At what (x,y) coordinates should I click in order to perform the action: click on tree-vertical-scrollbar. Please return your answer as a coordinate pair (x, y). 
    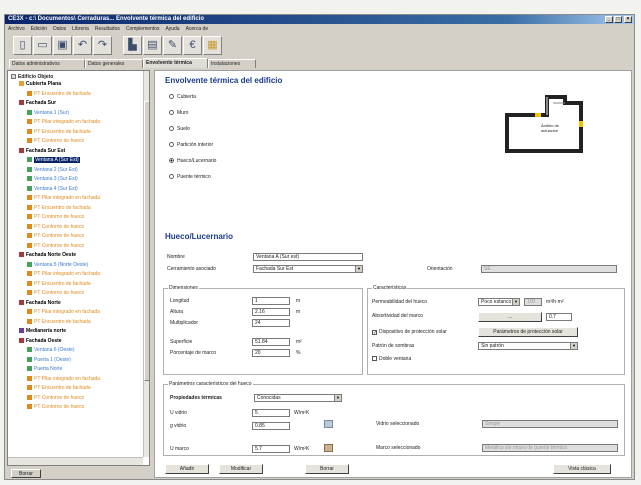
    Looking at the image, I should click on (146, 264).